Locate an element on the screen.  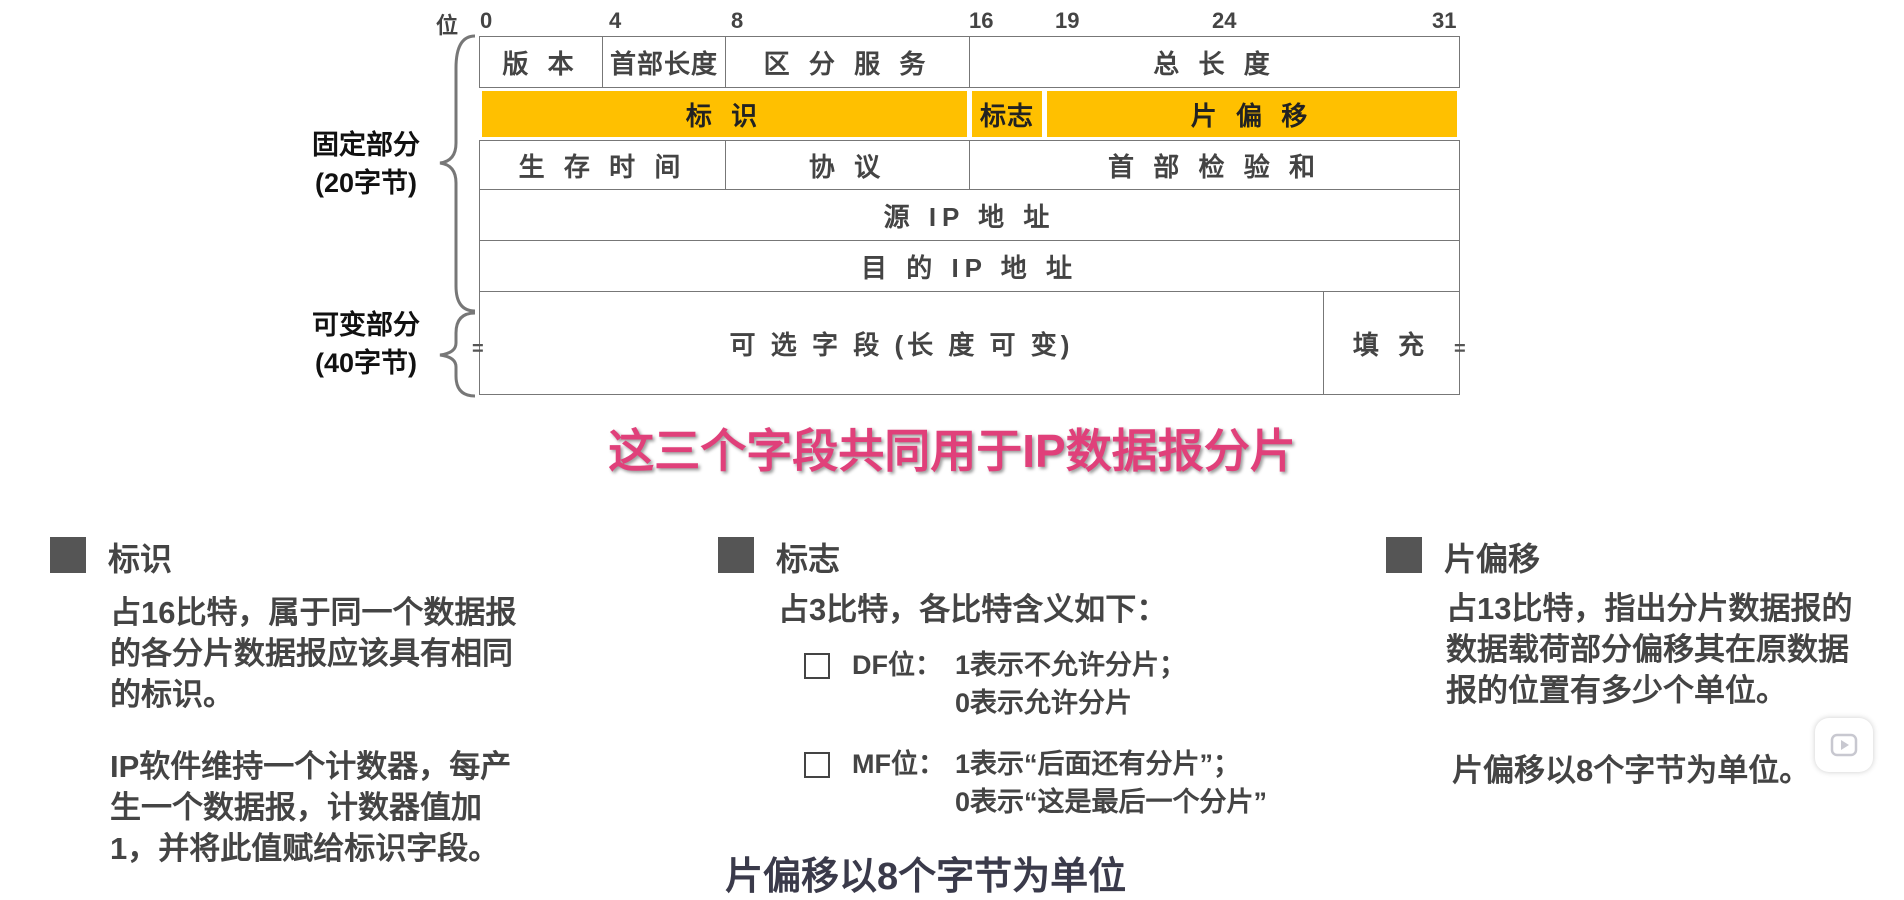
offset-unit-note: 片偏移以8个字节为单位。 is located at coordinates (1631, 770).